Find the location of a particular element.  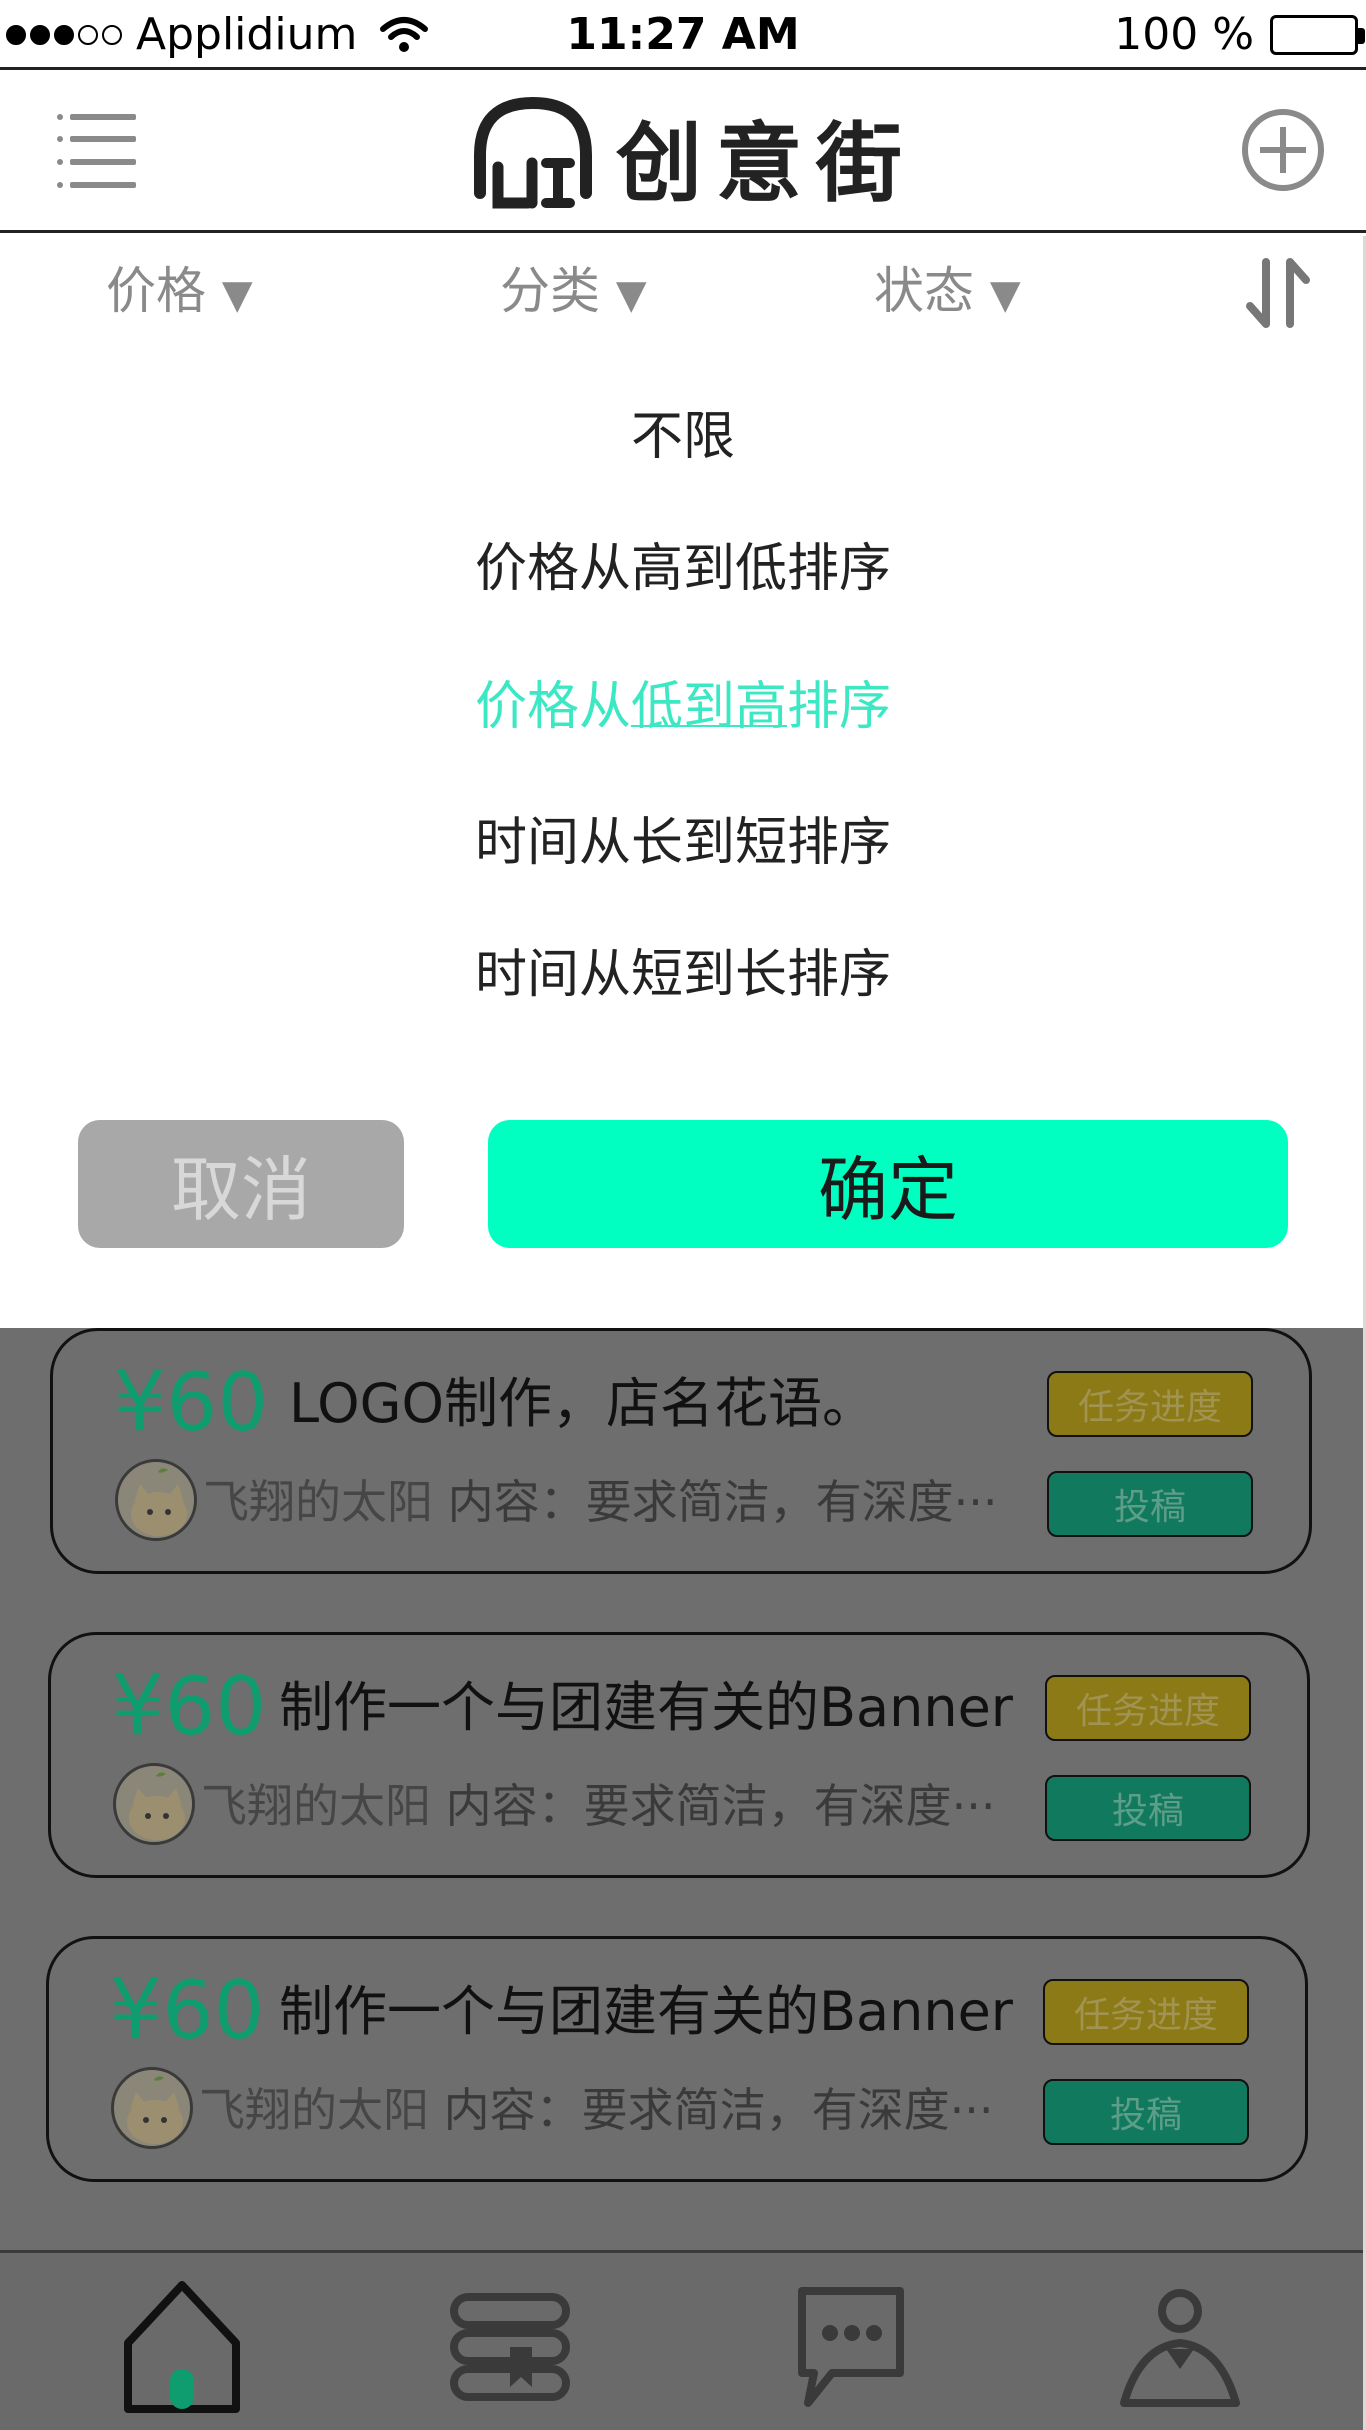

battery-icon is located at coordinates (1317, 35).